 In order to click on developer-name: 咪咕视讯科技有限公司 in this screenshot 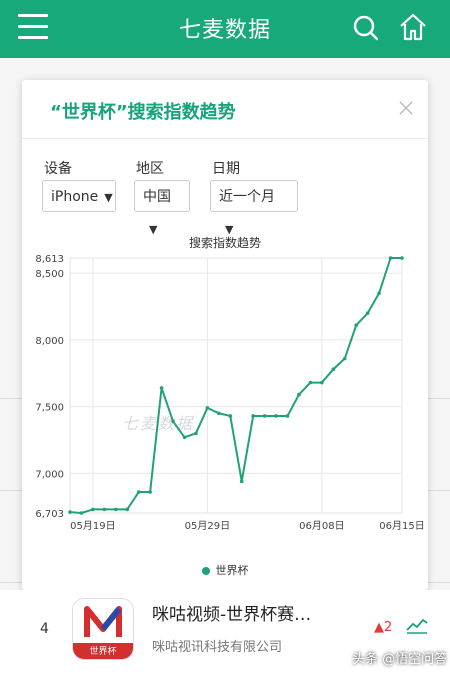, I will do `click(217, 647)`.